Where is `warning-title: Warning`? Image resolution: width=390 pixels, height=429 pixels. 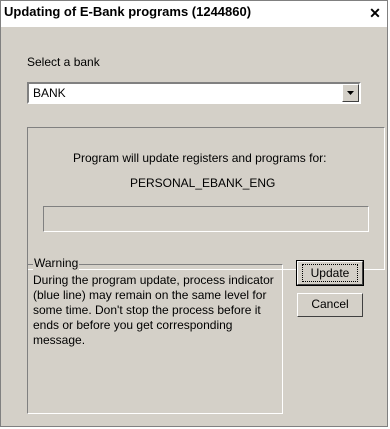
warning-title: Warning is located at coordinates (56, 263).